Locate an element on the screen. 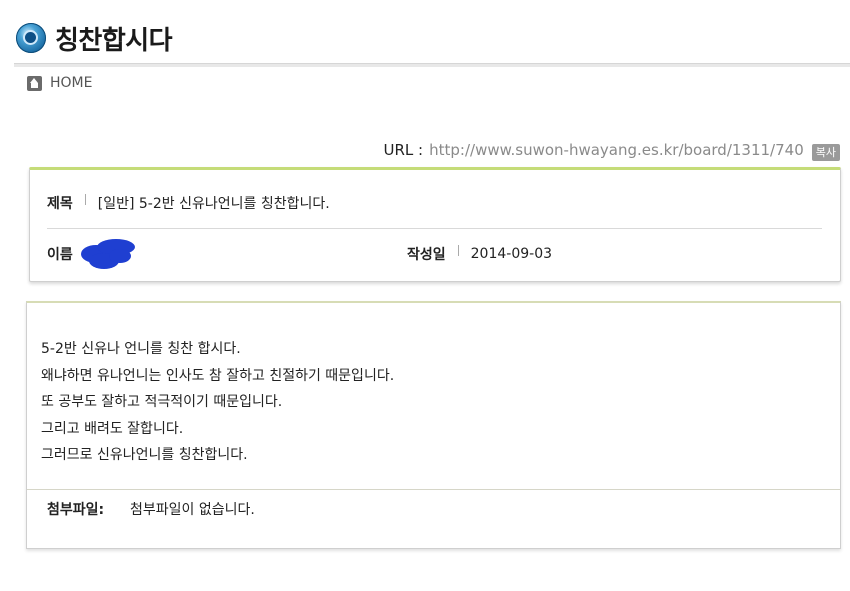  breadcrumb: HOME is located at coordinates (59, 83).